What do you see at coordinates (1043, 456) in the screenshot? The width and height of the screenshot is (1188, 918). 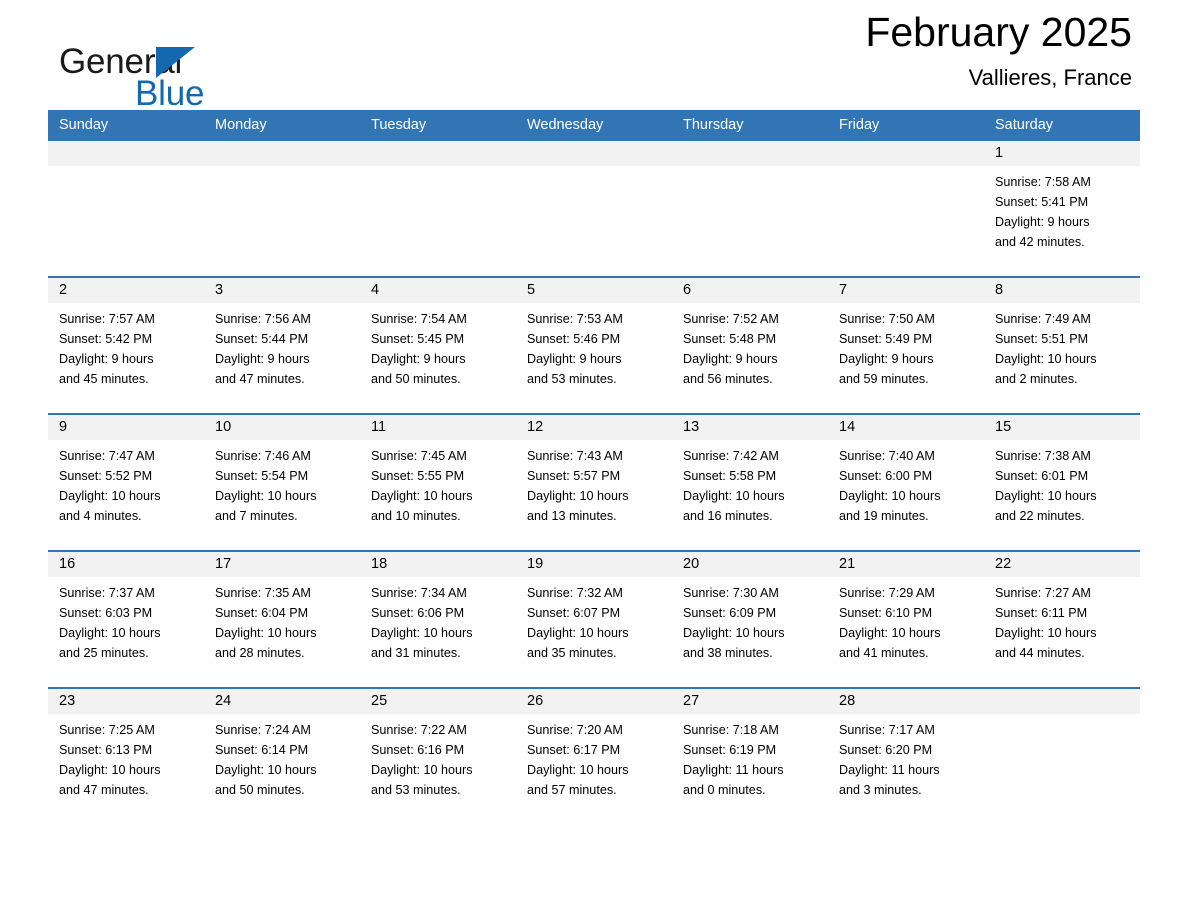 I see `sunrise-text: Sunrise: 7:38 AM` at bounding box center [1043, 456].